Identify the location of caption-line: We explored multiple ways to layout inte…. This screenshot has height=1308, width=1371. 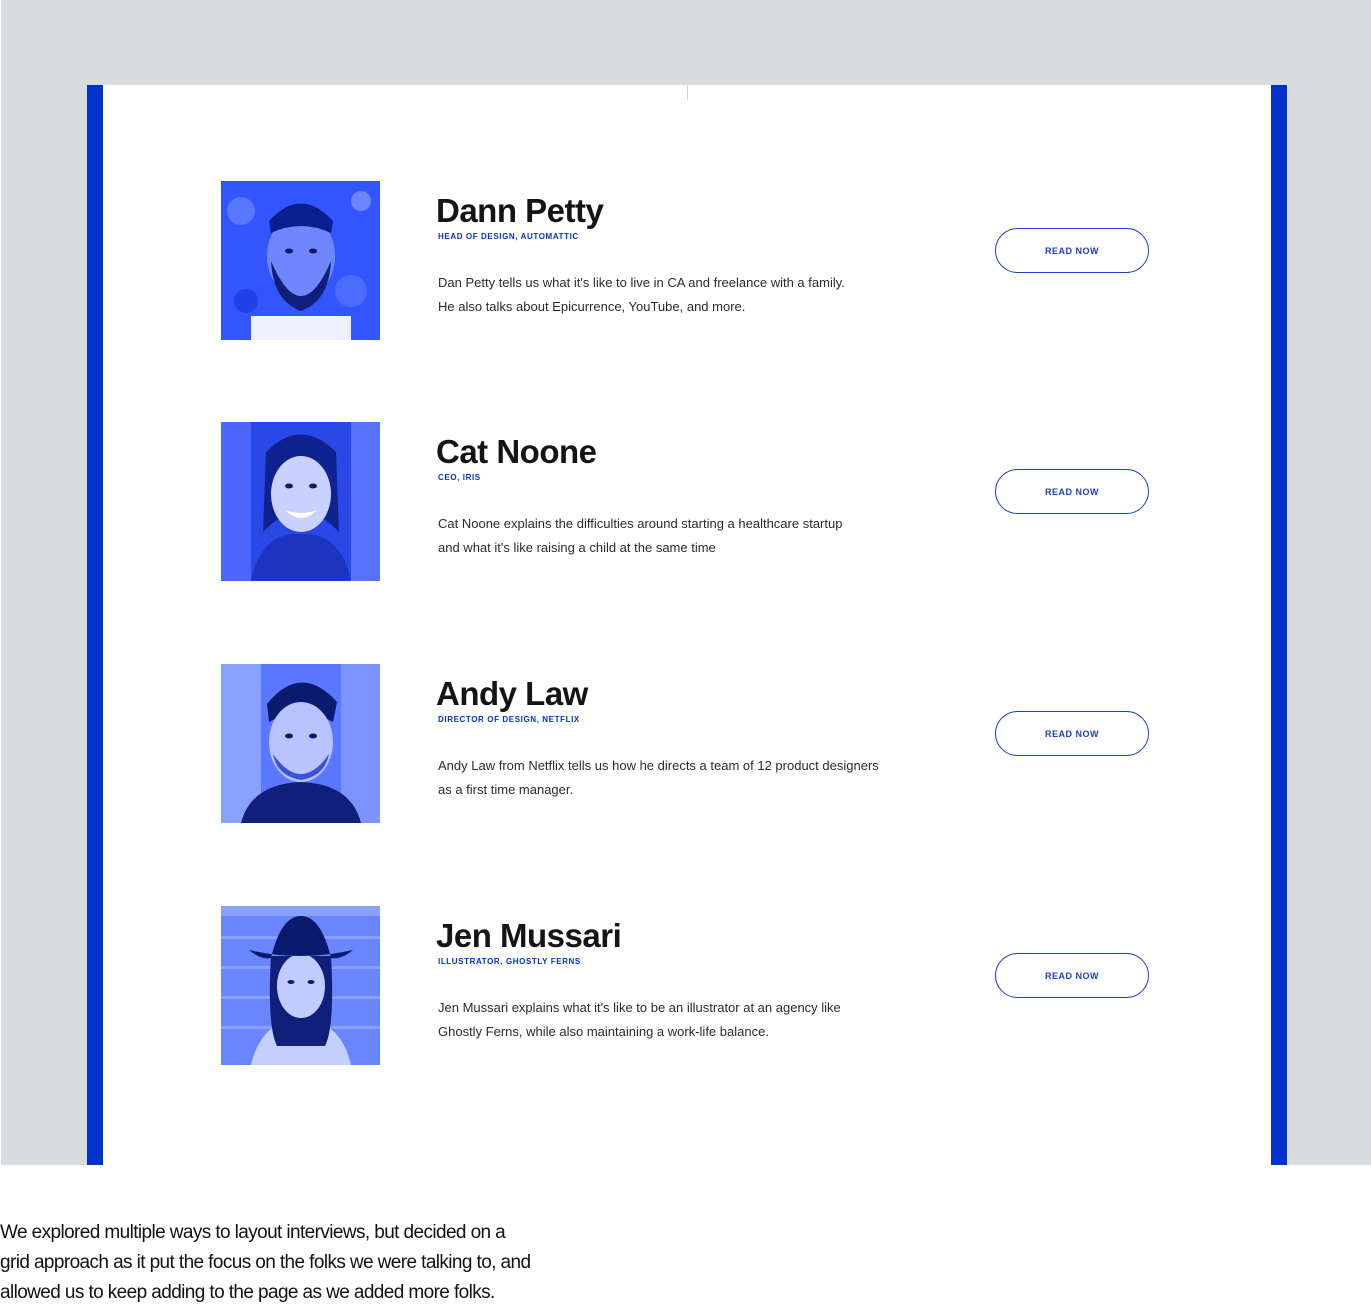
(253, 1232).